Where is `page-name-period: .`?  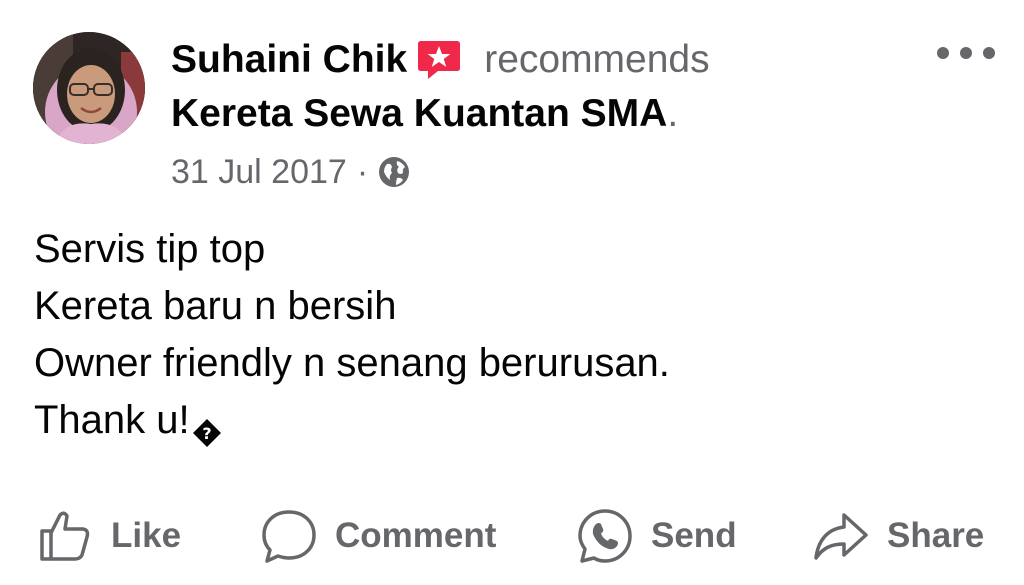
page-name-period: . is located at coordinates (673, 113).